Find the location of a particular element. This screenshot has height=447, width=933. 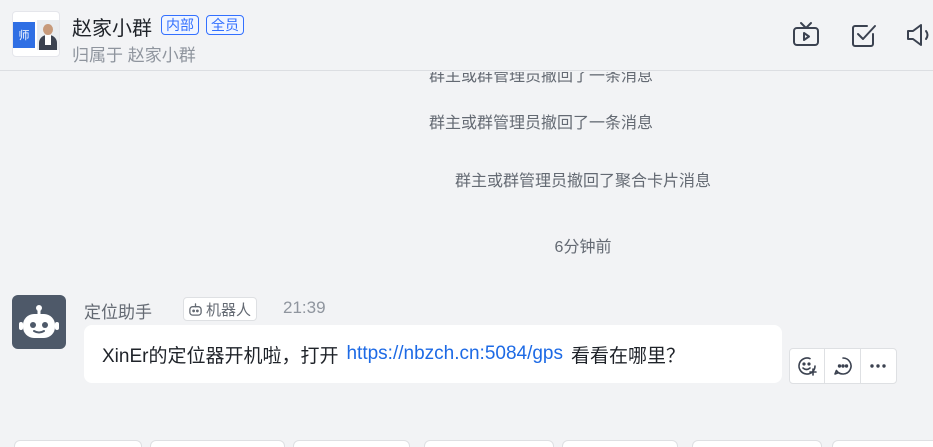

partial-system-message-wrap: 群主或群管理员撤回了一条消息 is located at coordinates (466, 80).